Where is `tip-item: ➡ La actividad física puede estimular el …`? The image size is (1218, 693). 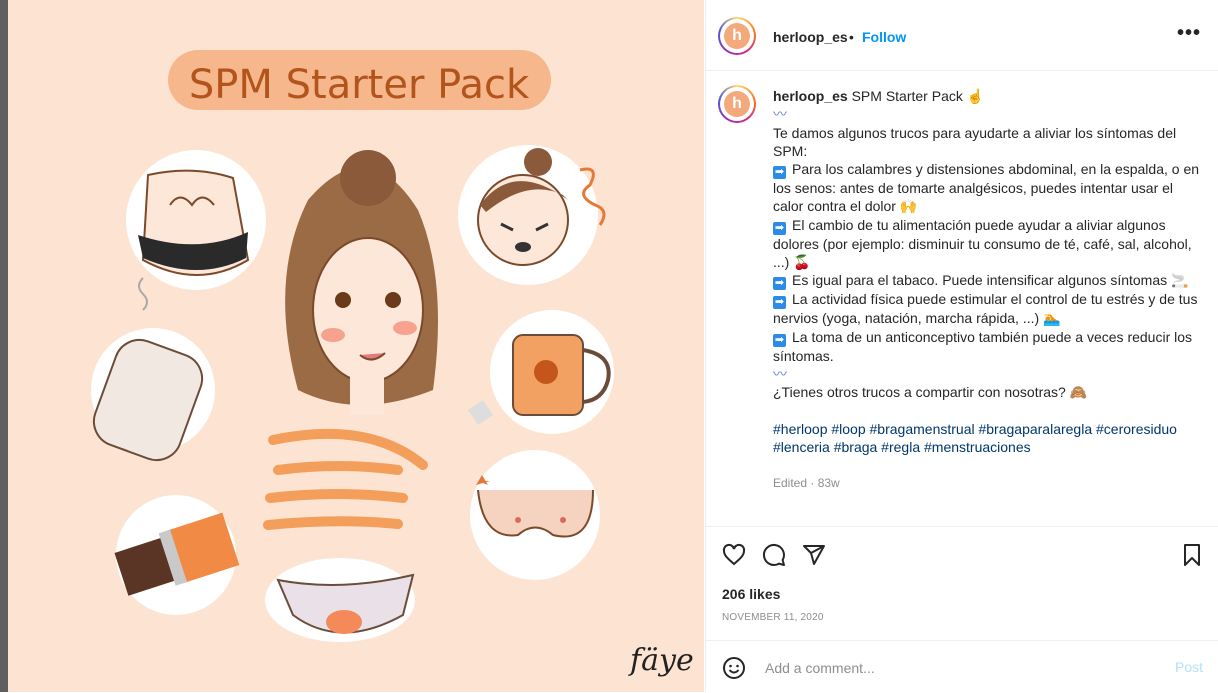
tip-item: ➡ La actividad física puede estimular el … is located at coordinates (985, 309).